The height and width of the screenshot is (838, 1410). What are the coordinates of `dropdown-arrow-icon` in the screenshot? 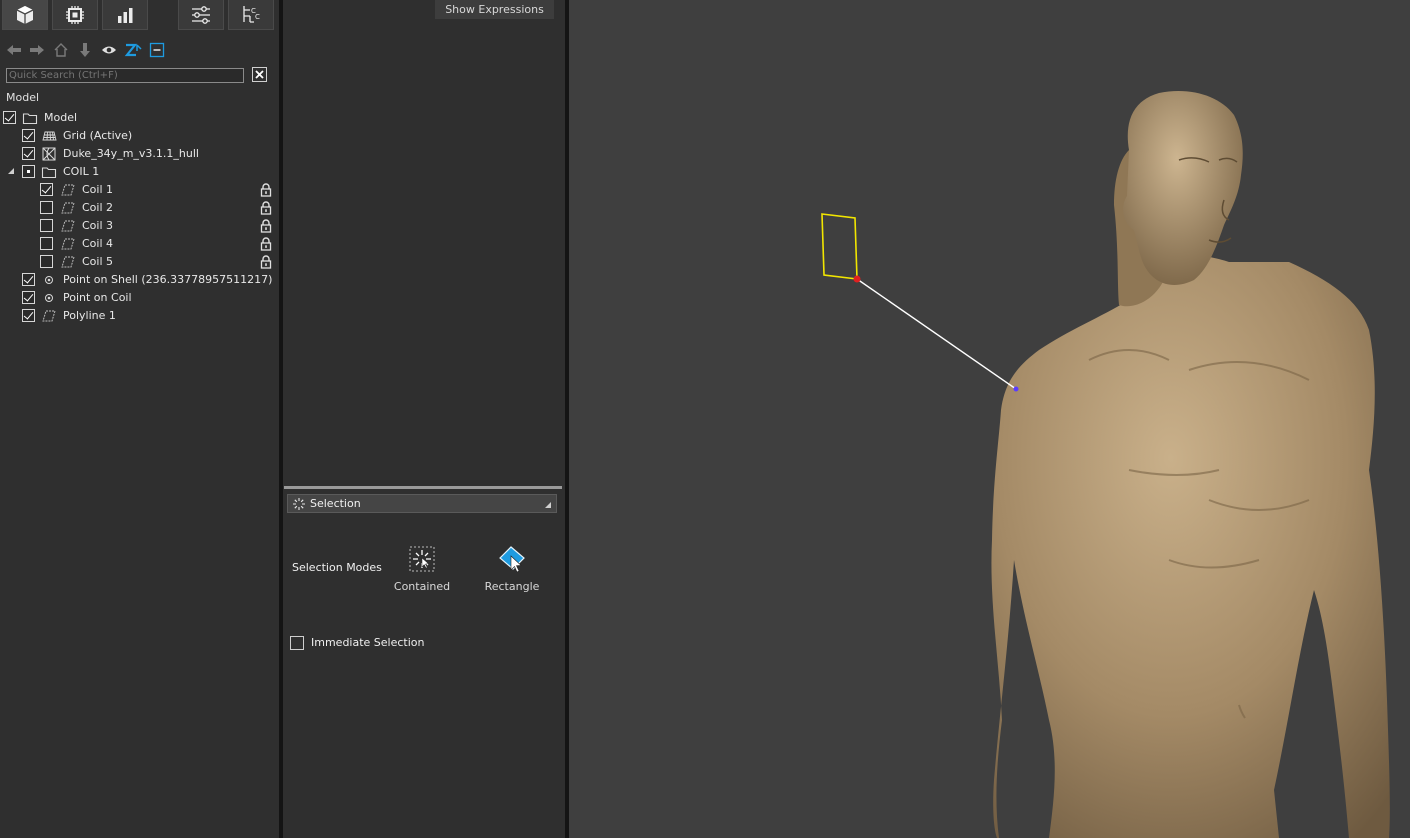 It's located at (548, 505).